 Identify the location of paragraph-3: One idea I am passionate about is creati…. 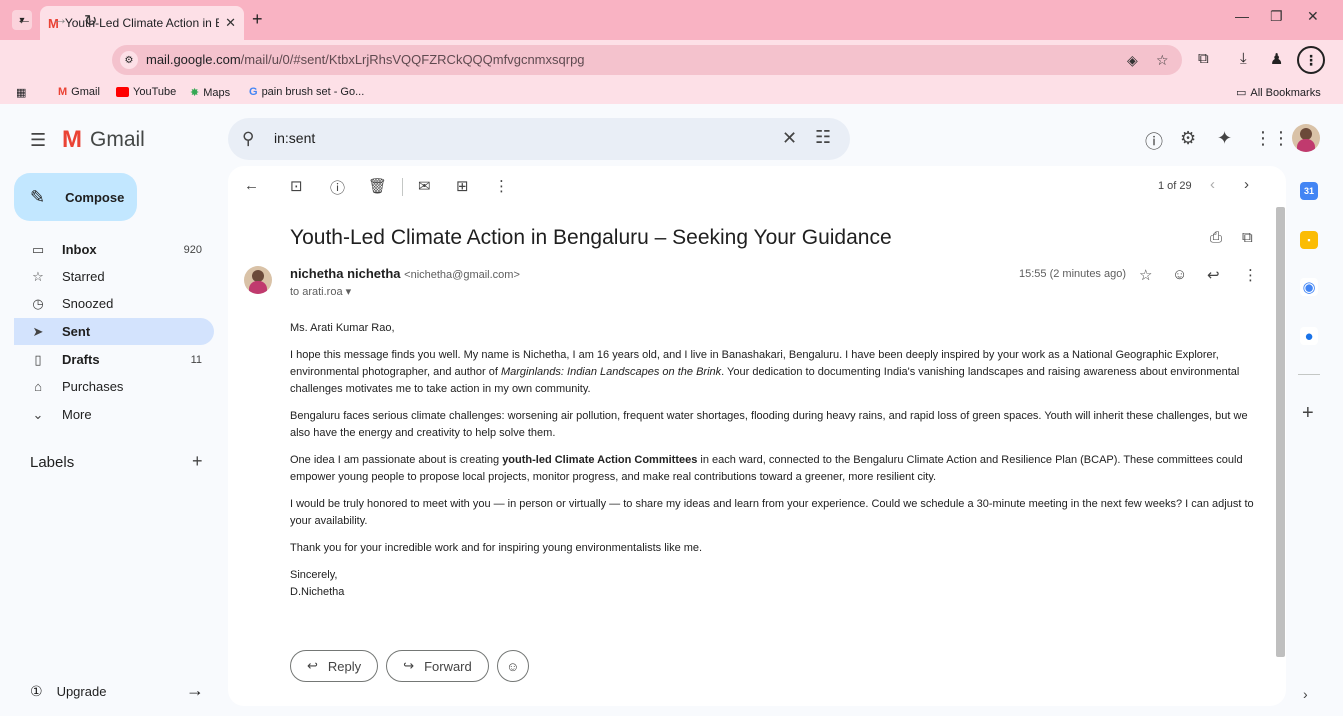
(766, 468).